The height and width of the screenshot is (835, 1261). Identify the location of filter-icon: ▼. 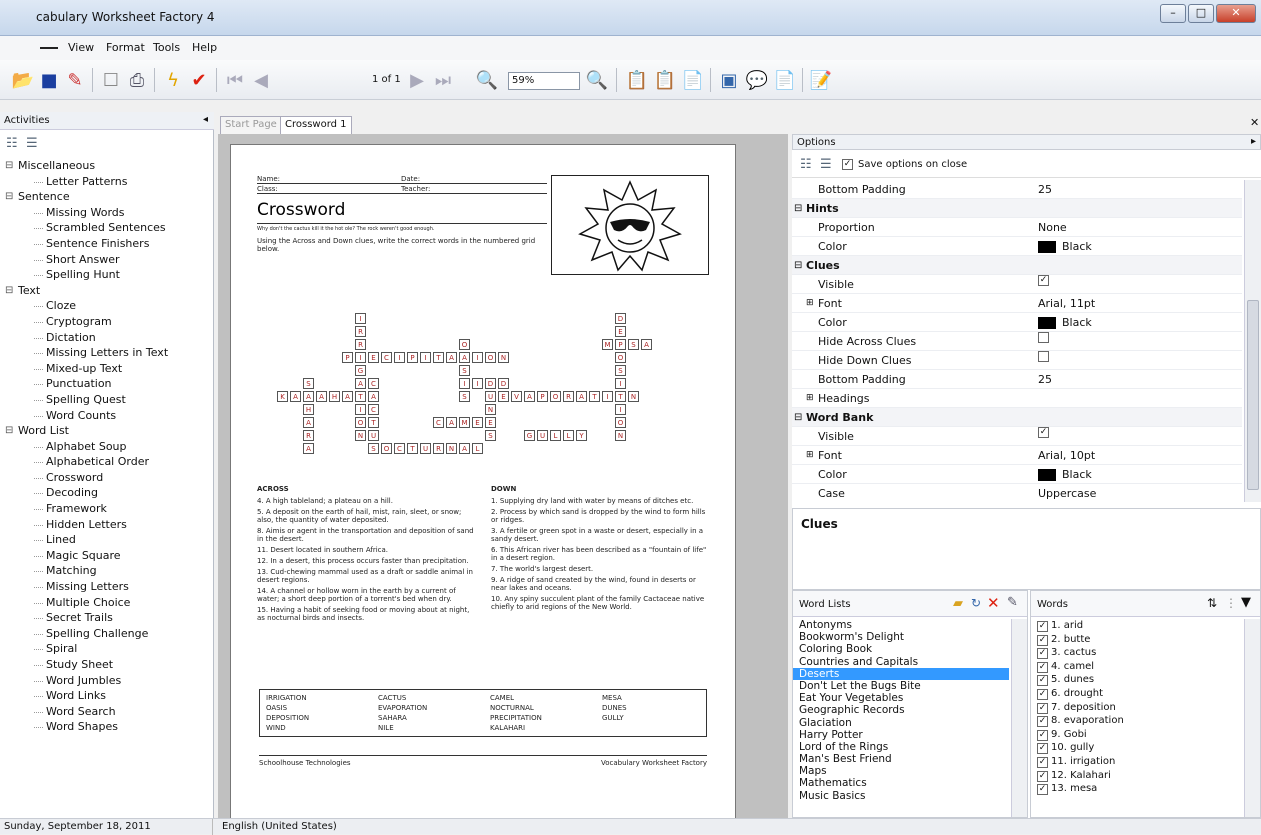
(1246, 602).